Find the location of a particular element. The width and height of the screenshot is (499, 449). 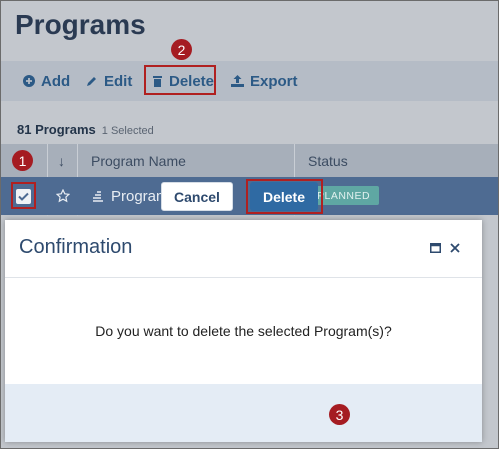

toolbar: Add Edit Delete Export is located at coordinates (249, 81).